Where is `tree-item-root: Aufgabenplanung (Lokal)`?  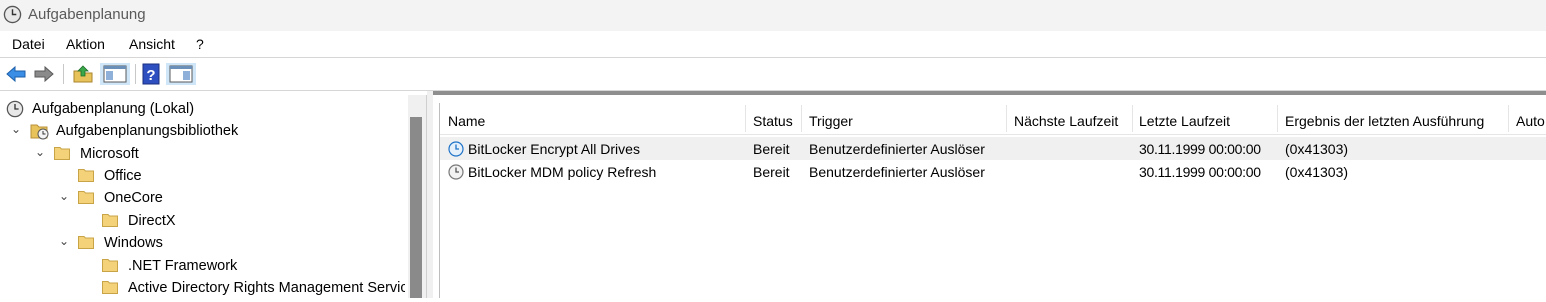 tree-item-root: Aufgabenplanung (Lokal) is located at coordinates (202, 109).